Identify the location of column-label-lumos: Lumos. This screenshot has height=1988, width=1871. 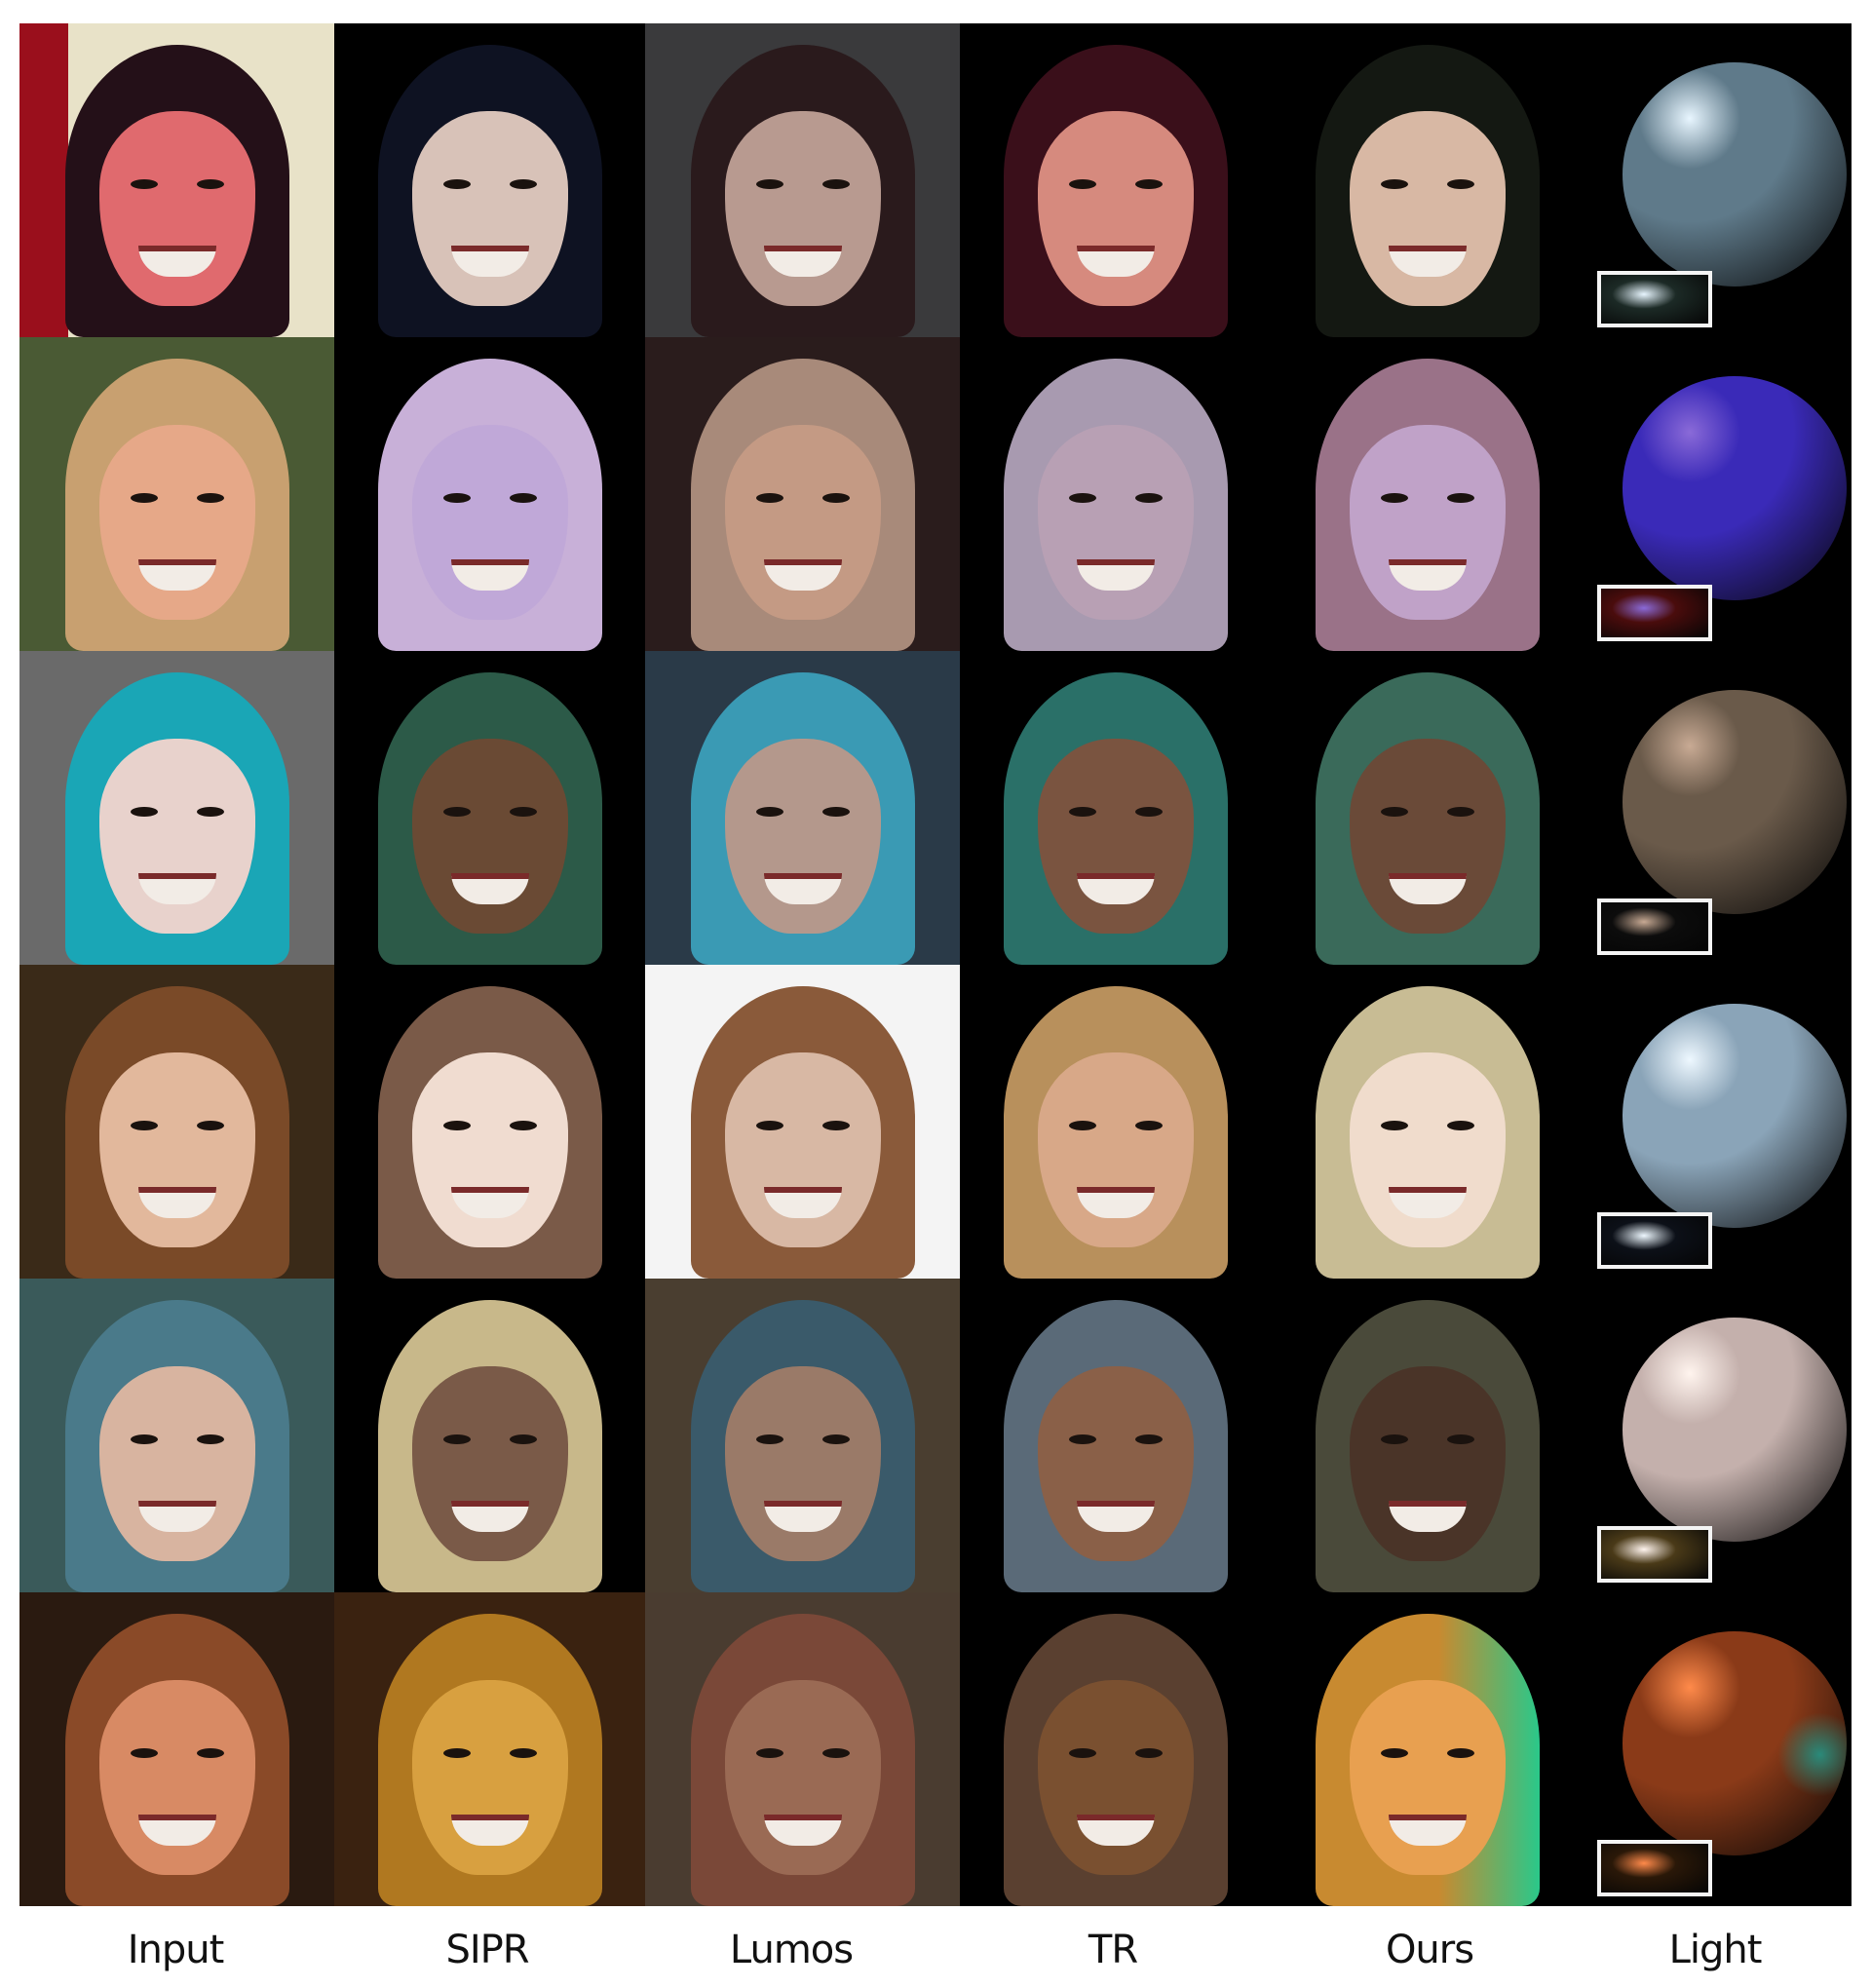
(791, 1950).